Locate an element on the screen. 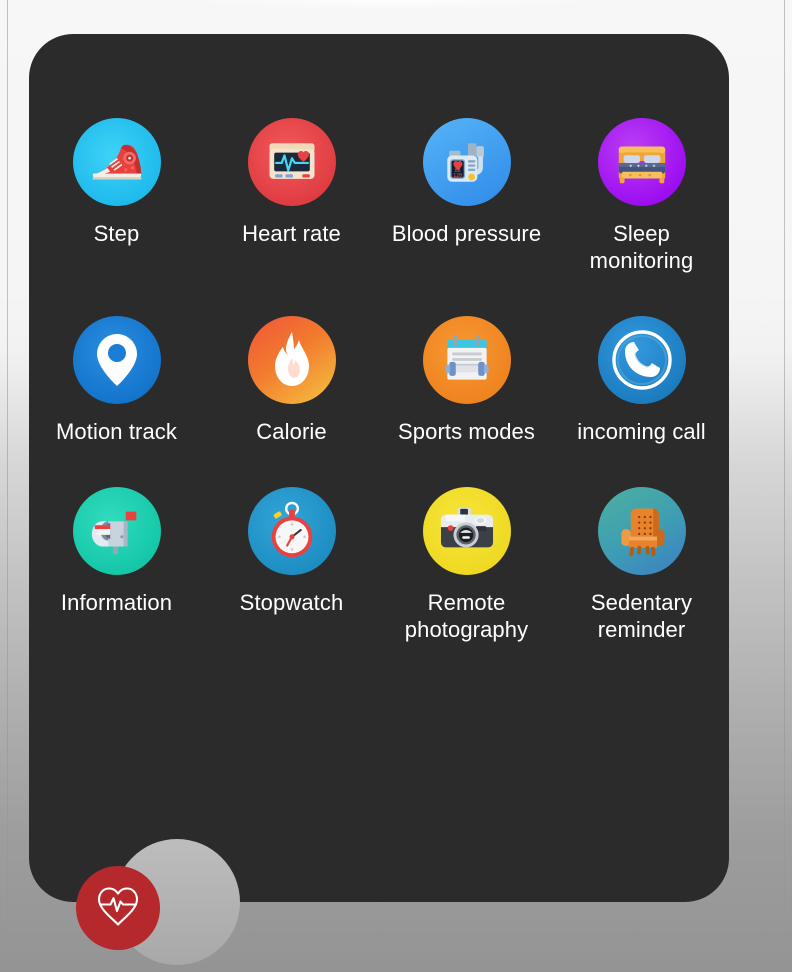 The width and height of the screenshot is (792, 972). app-label-calorie: Calorie is located at coordinates (291, 431).